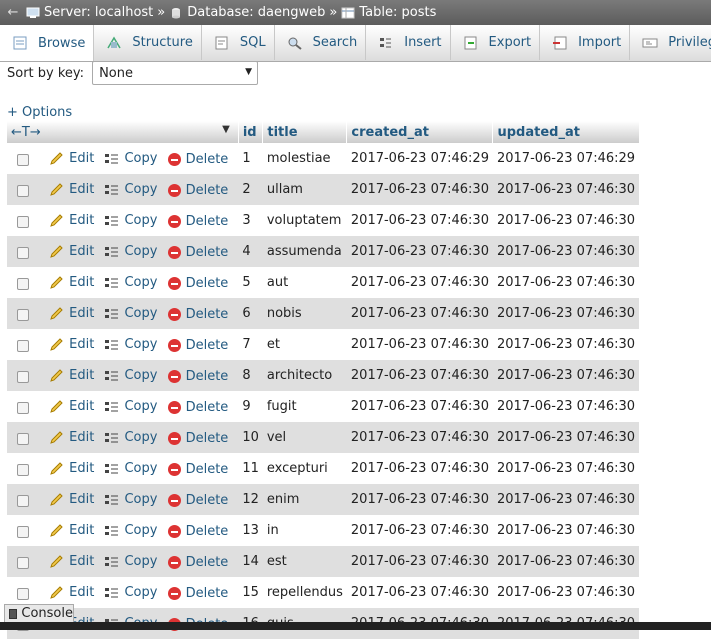 The width and height of the screenshot is (711, 639). Describe the element at coordinates (321, 42) in the screenshot. I see `tab-search: Search` at that location.